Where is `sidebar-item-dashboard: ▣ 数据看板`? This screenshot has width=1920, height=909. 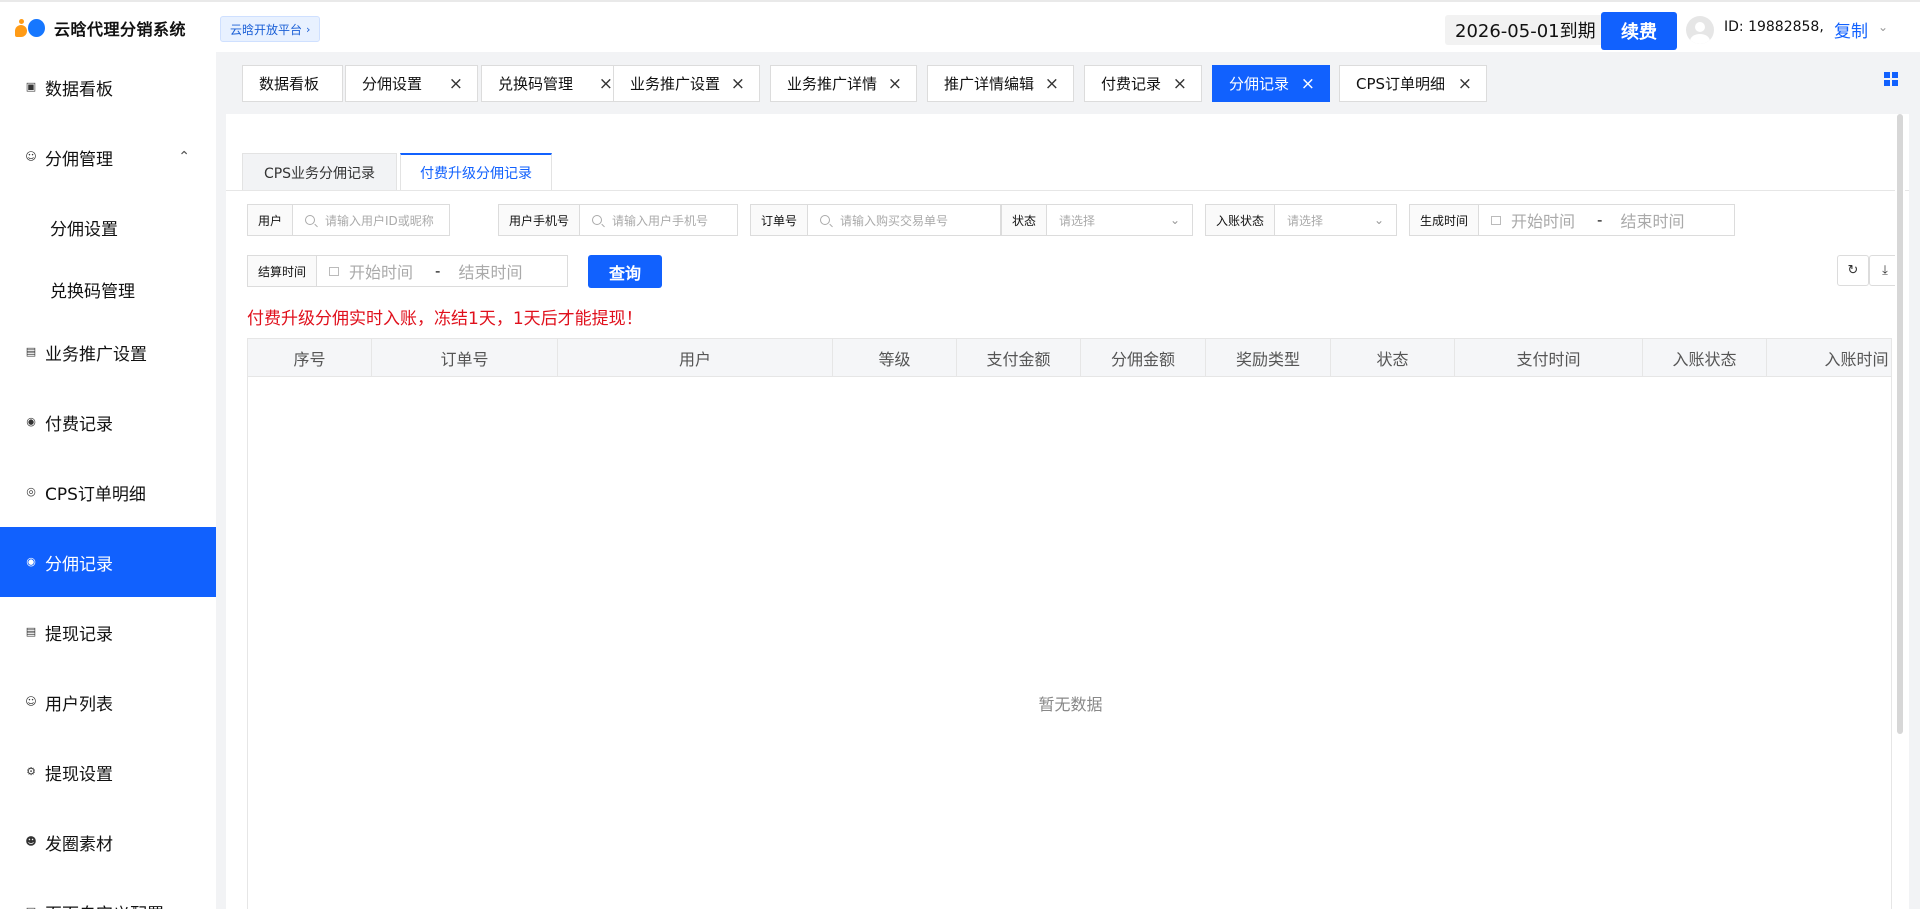 sidebar-item-dashboard: ▣ 数据看板 is located at coordinates (108, 87).